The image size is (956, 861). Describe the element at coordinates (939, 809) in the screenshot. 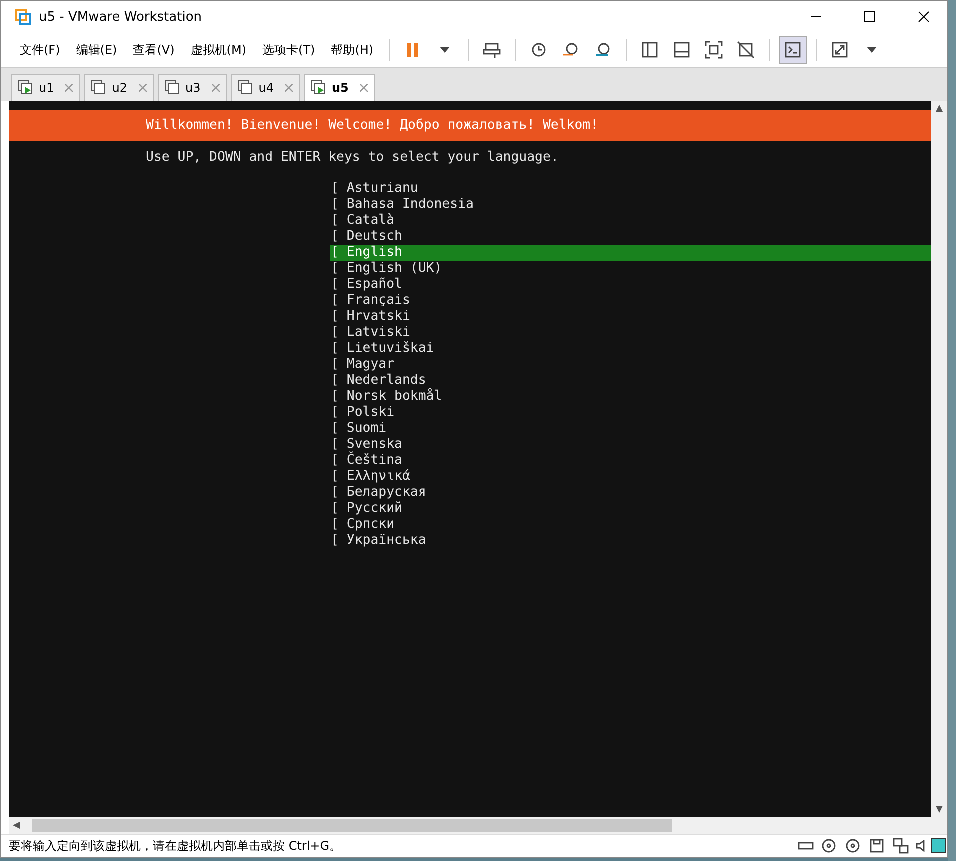

I see `scroll-down-arrow-icon` at that location.